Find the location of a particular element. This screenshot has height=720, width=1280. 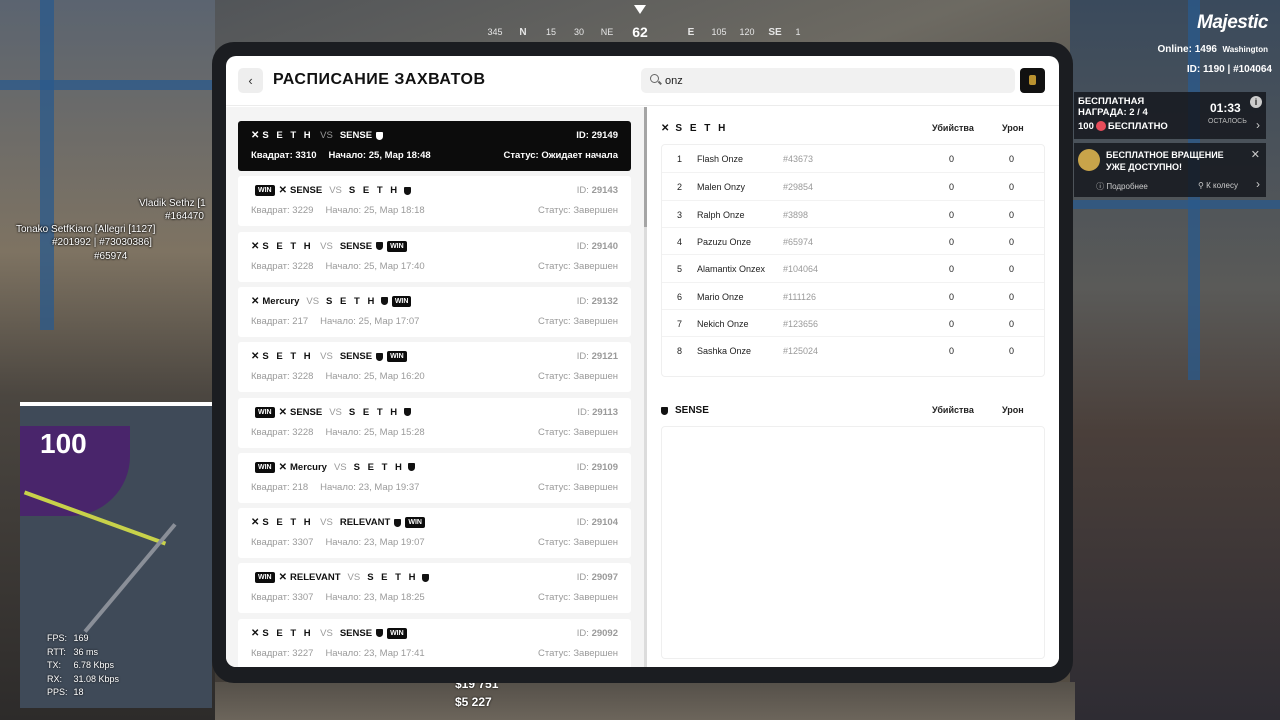

player-row: 1 Flash Onze #43673 0 0 is located at coordinates (853, 158).